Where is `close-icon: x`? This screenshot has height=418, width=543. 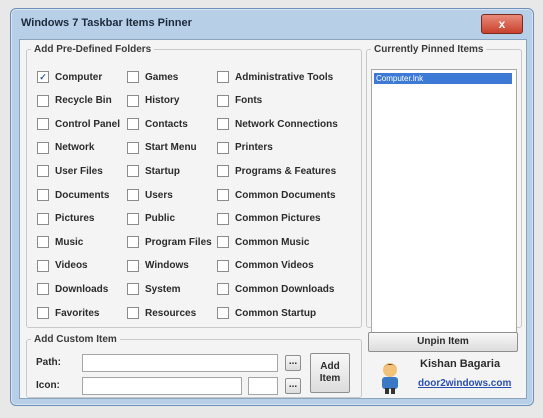 close-icon: x is located at coordinates (502, 24).